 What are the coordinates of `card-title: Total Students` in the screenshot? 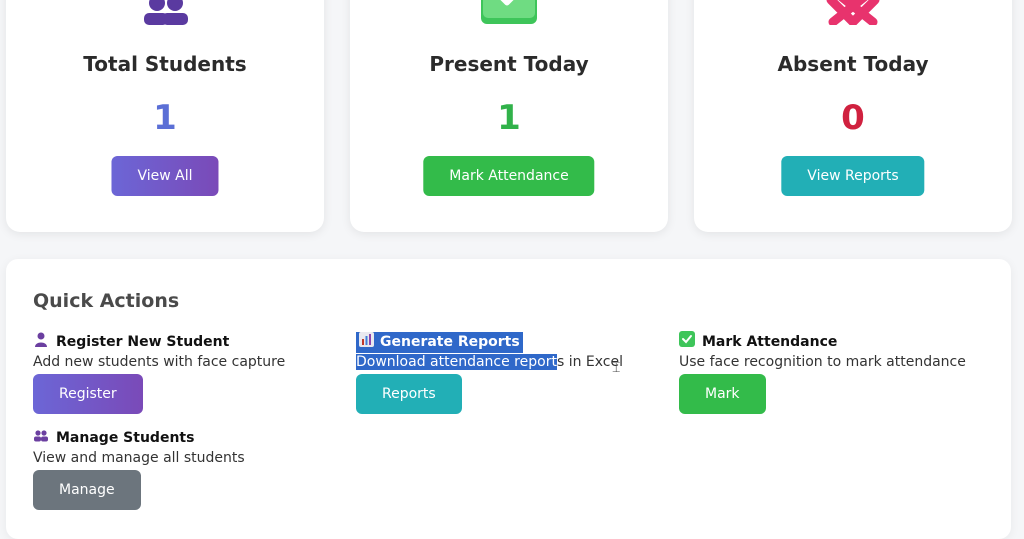 It's located at (165, 64).